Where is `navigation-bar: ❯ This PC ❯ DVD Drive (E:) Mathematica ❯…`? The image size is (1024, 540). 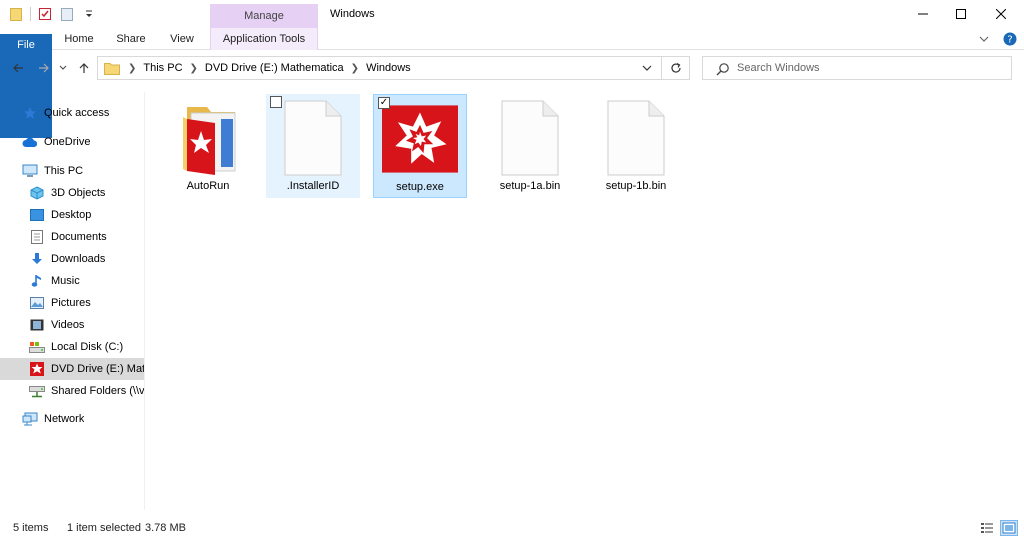 navigation-bar: ❯ This PC ❯ DVD Drive (E:) Mathematica ❯… is located at coordinates (512, 68).